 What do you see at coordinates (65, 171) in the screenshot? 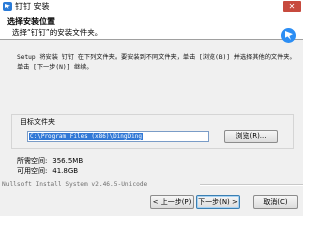
I see `available-space-value: 41.8GB` at bounding box center [65, 171].